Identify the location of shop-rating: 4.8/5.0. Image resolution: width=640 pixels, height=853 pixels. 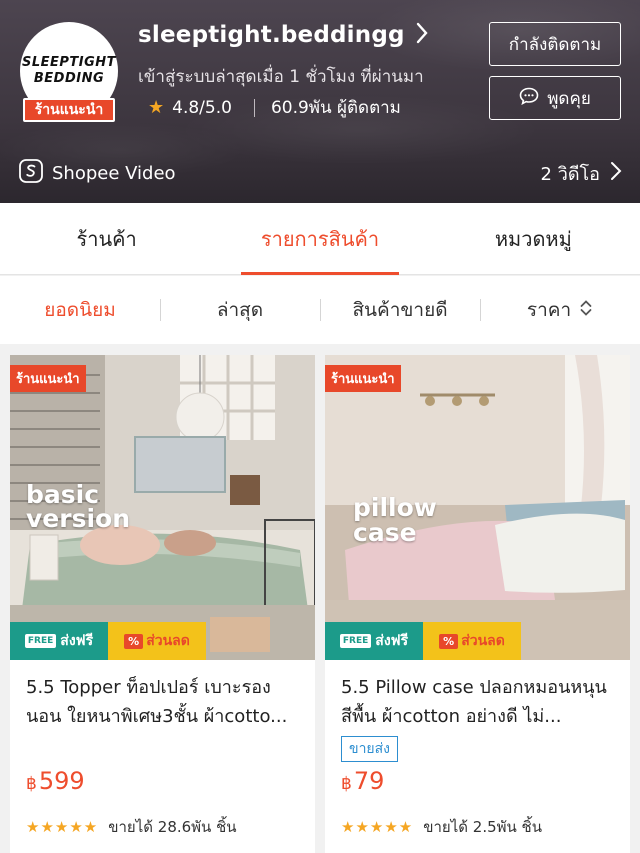
(202, 107).